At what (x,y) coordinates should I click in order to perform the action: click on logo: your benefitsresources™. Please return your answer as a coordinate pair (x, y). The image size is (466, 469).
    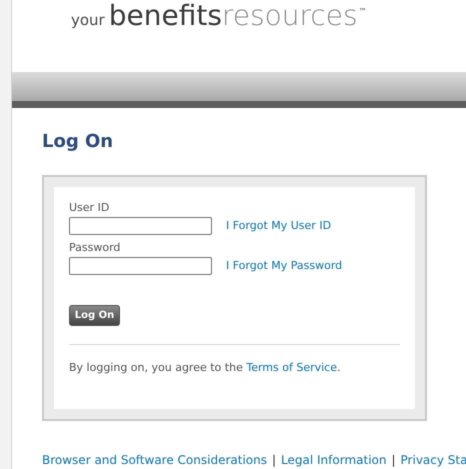
    Looking at the image, I should click on (219, 16).